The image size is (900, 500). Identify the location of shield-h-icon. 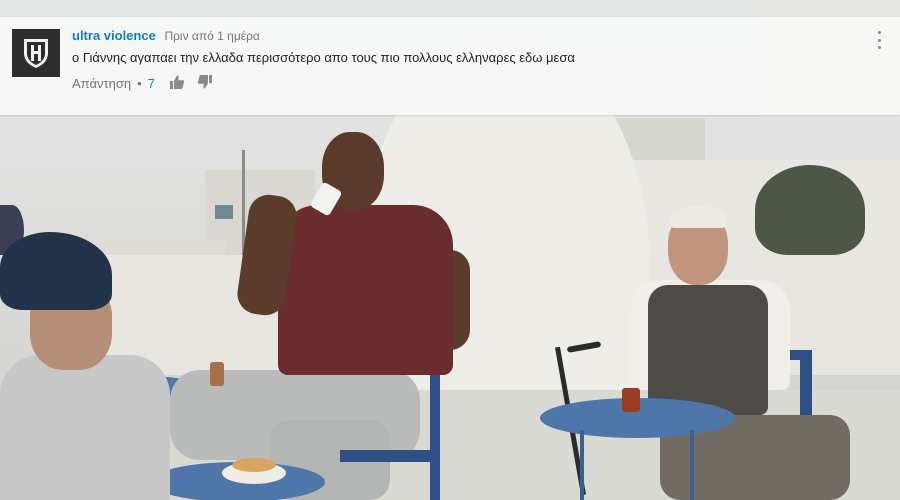
(36, 53).